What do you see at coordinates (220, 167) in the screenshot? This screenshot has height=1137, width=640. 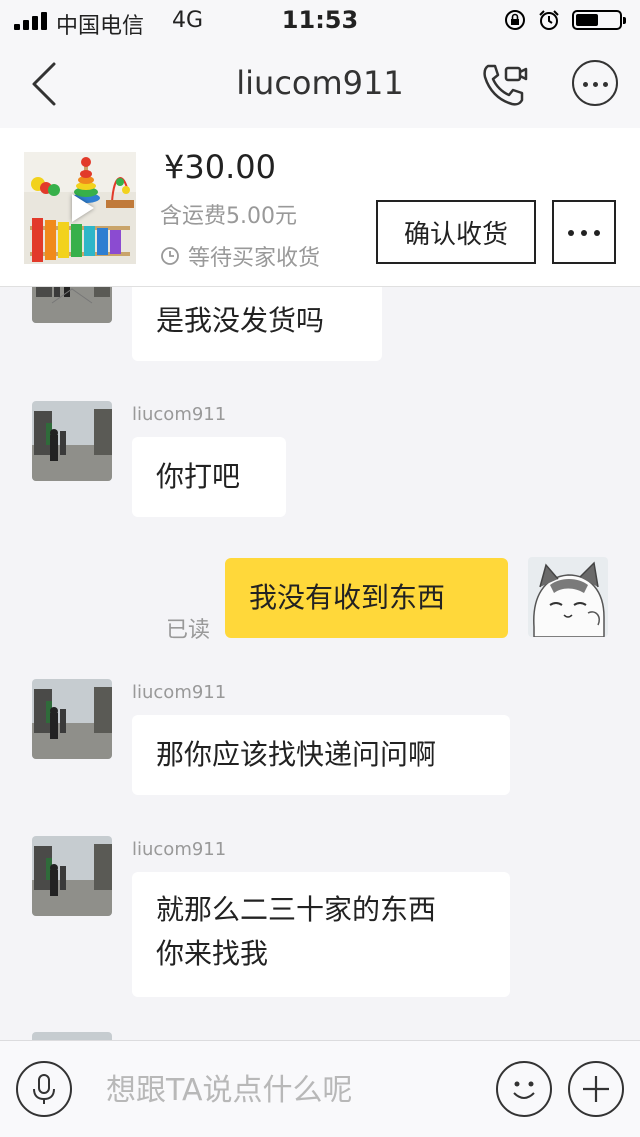 I see `product-price: ¥30.00` at bounding box center [220, 167].